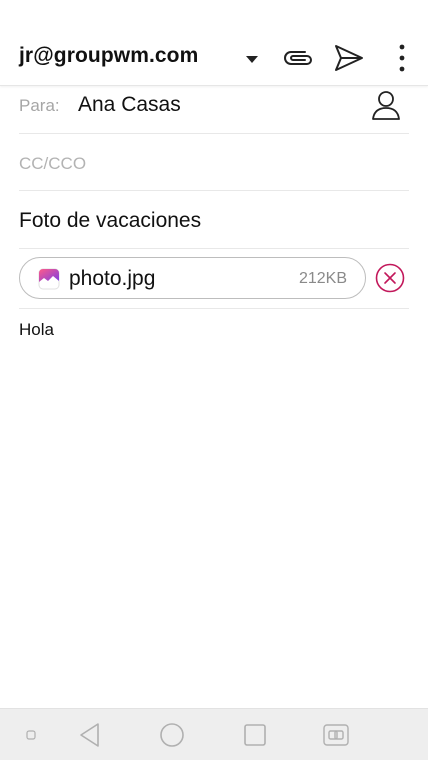 The image size is (428, 760). What do you see at coordinates (192, 278) in the screenshot?
I see `attachment-chip: photo.jpg 212KB` at bounding box center [192, 278].